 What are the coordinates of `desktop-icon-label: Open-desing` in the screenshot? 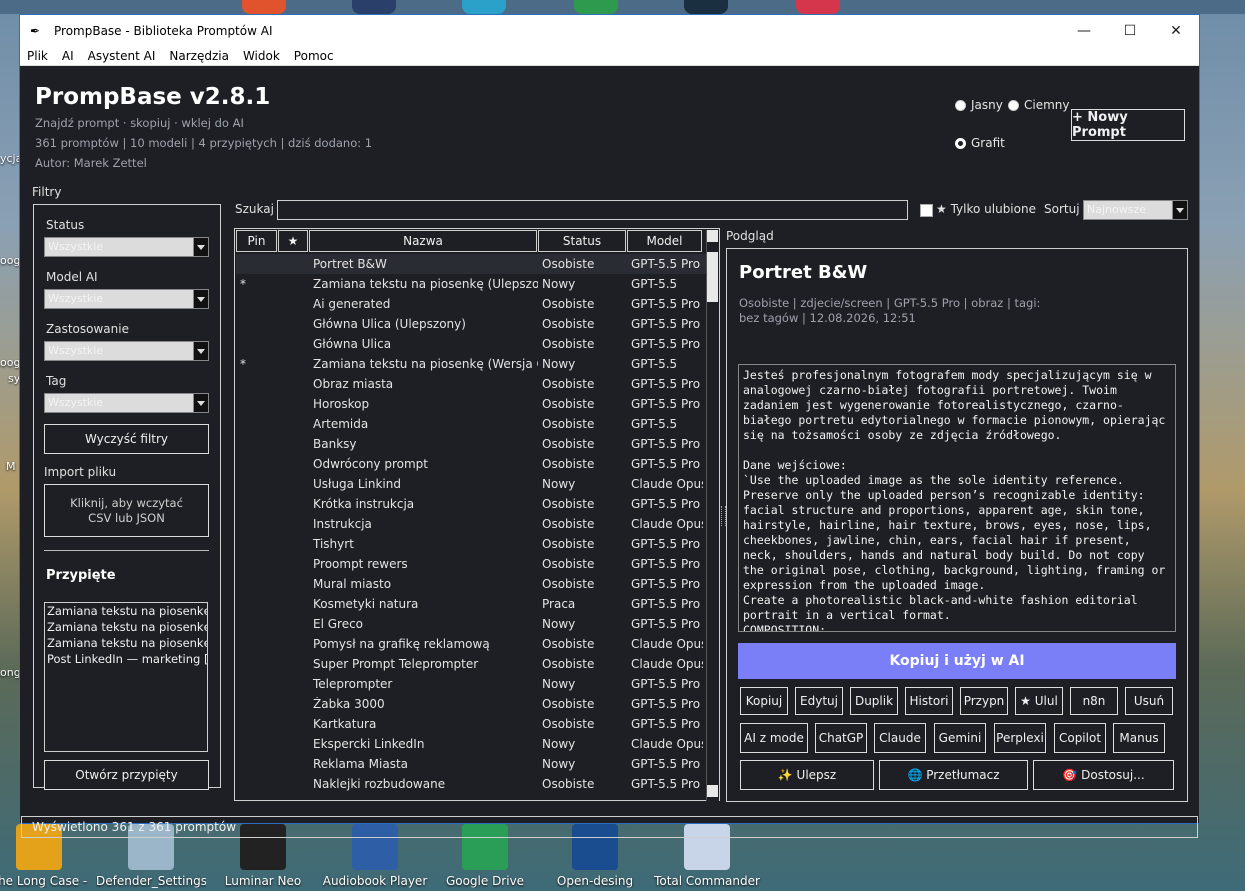 It's located at (595, 881).